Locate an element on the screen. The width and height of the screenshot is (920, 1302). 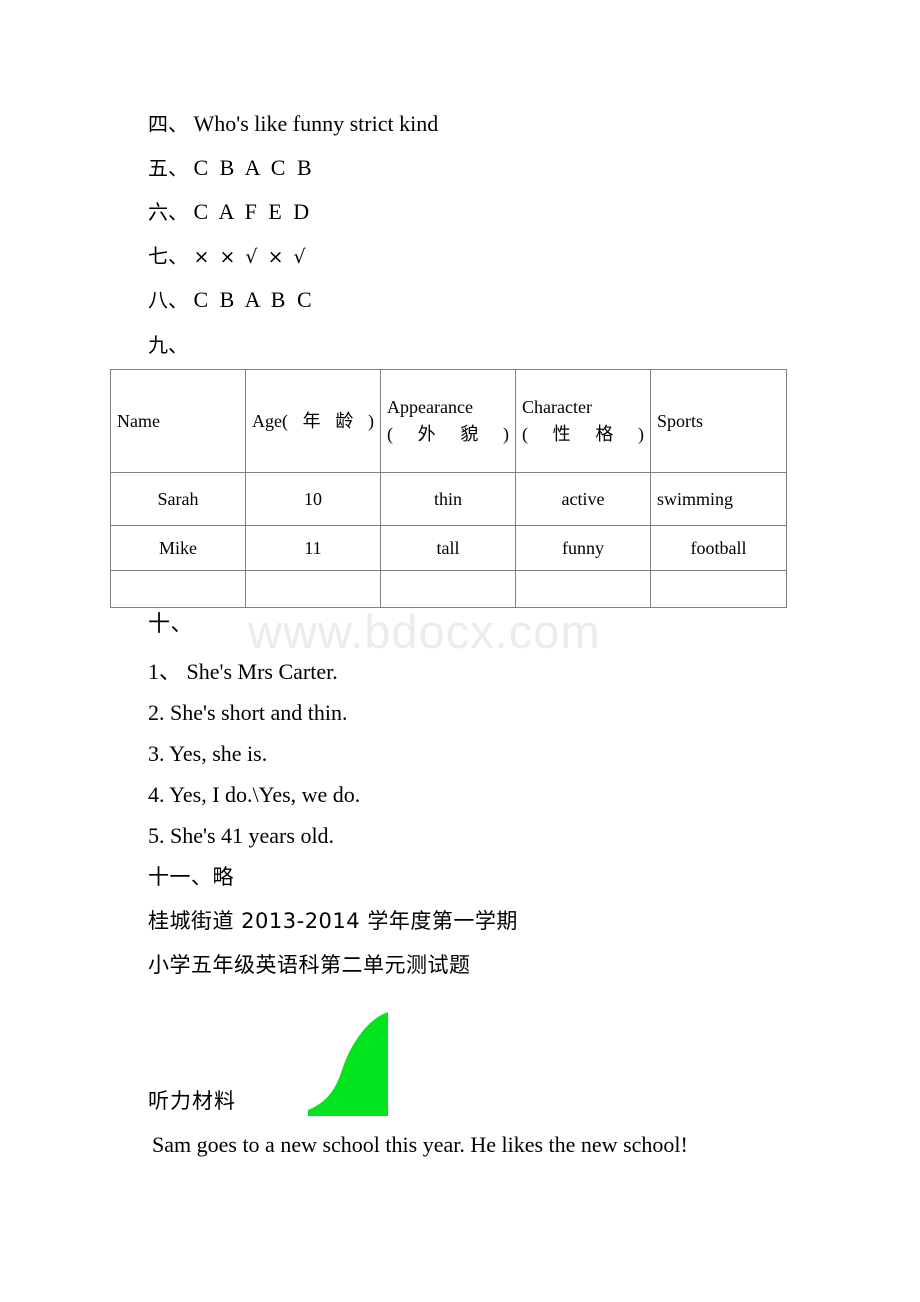
cell-age-mike: 11 is located at coordinates (313, 548).